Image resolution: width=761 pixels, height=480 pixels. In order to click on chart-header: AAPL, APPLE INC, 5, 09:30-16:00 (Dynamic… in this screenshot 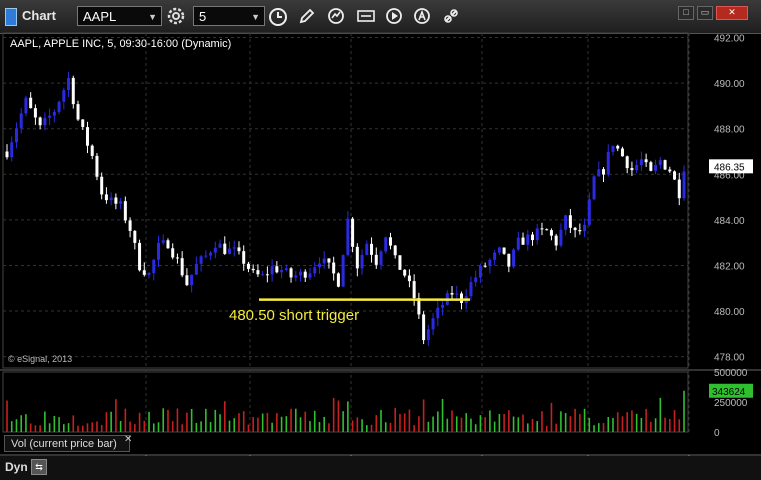, I will do `click(121, 44)`.